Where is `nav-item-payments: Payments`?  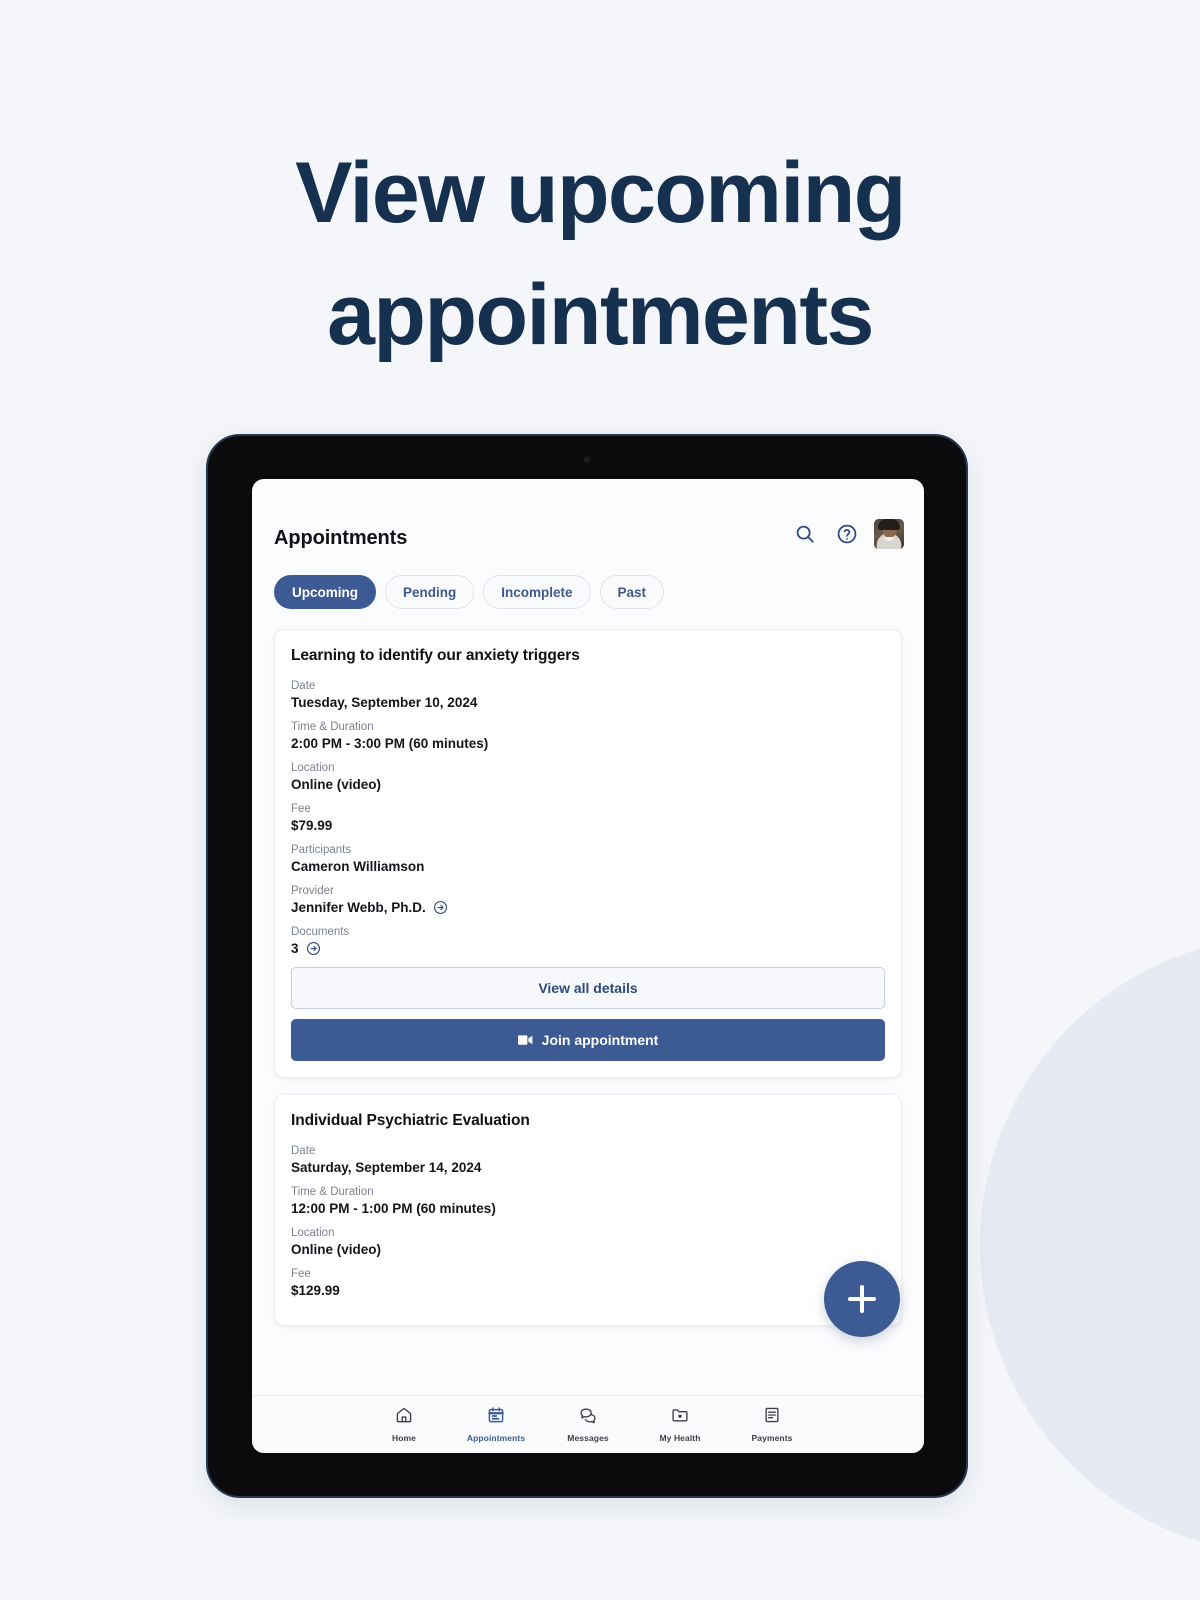
nav-item-payments: Payments is located at coordinates (772, 1424).